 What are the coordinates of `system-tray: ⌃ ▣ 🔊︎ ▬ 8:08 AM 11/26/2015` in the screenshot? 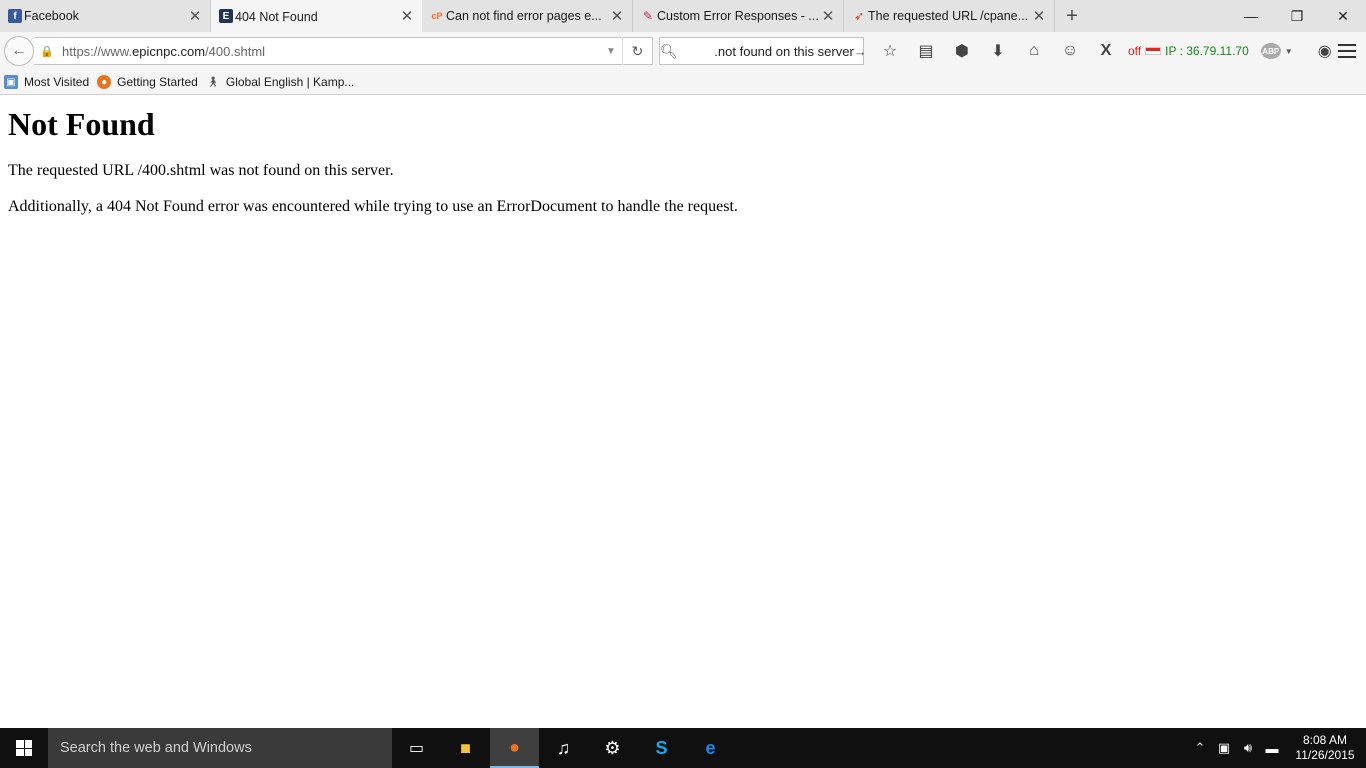 It's located at (1277, 748).